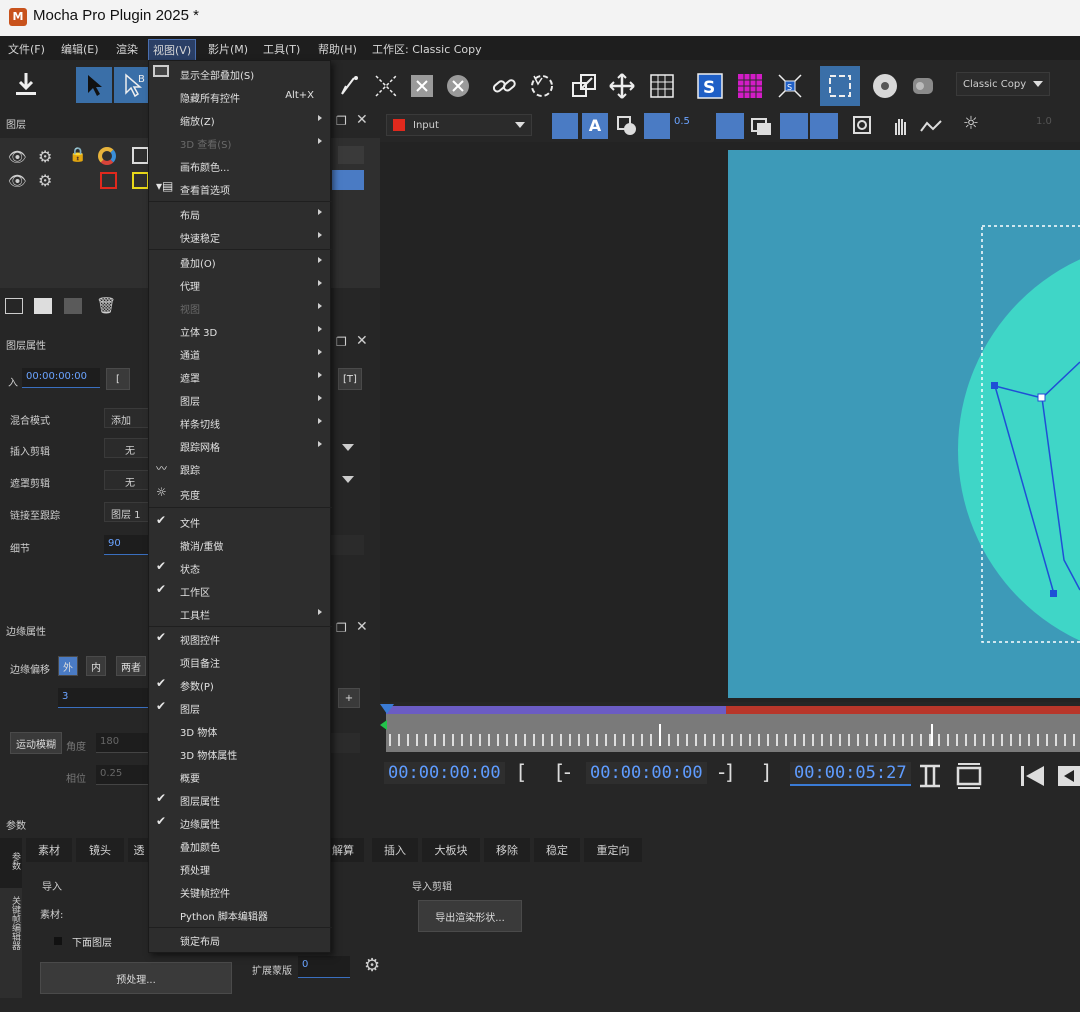 This screenshot has height=1012, width=1080. What do you see at coordinates (240, 845) in the screenshot?
I see `menu-item-overlay-color: 叠加颜色` at bounding box center [240, 845].